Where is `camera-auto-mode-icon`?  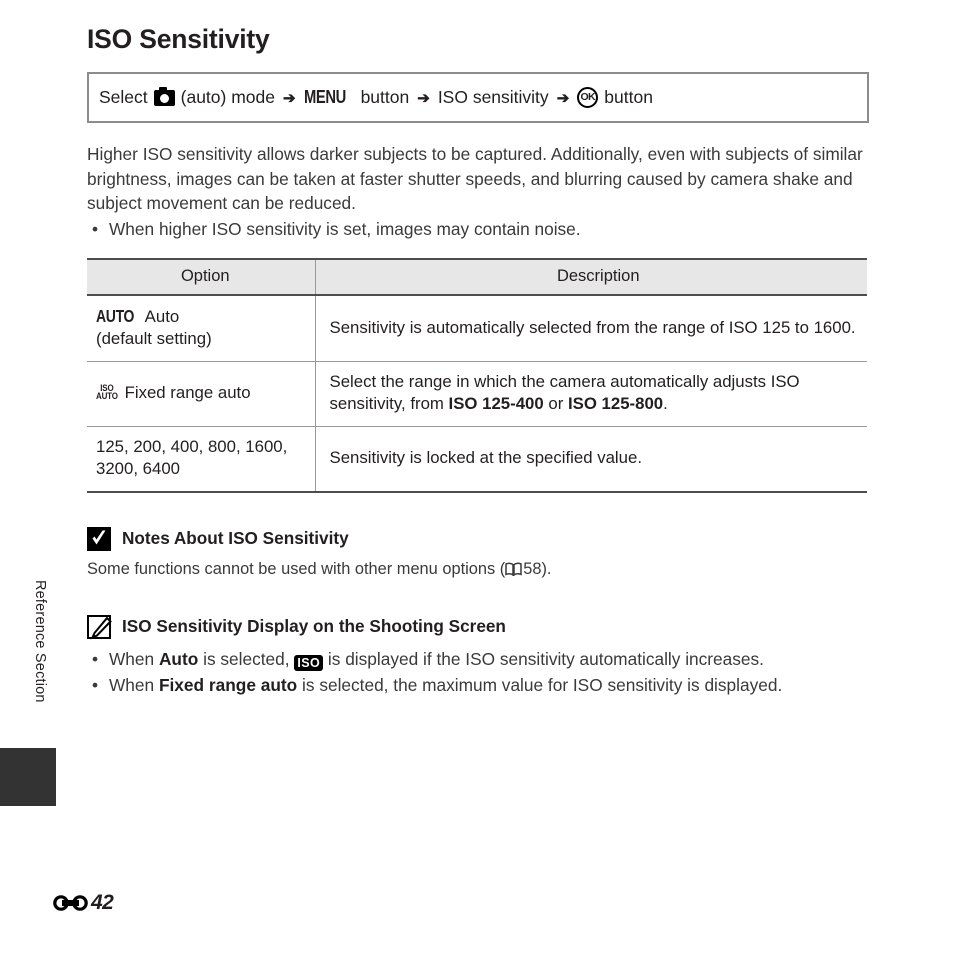 camera-auto-mode-icon is located at coordinates (164, 96).